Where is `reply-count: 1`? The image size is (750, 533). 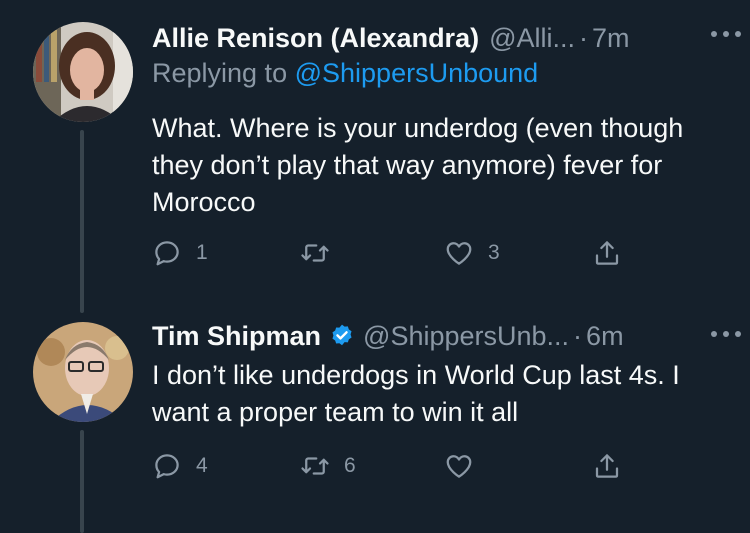
reply-count: 1 is located at coordinates (202, 252).